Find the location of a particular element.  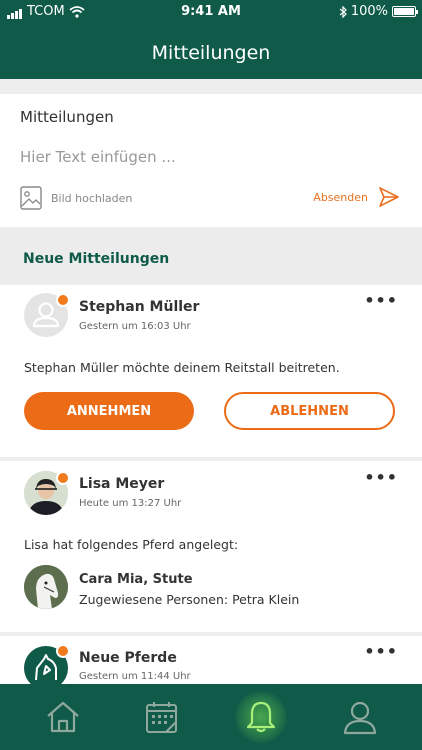

tab-home is located at coordinates (63, 717).